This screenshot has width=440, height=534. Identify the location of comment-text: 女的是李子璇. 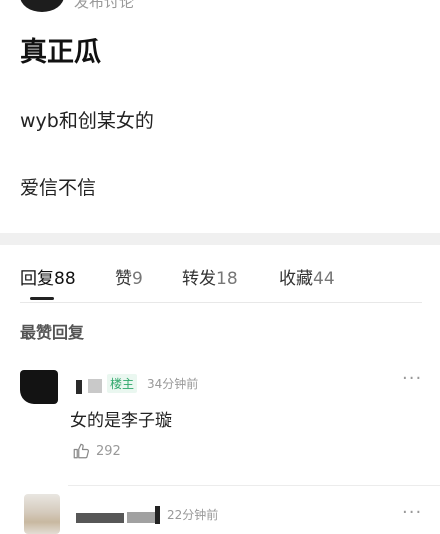
(121, 421).